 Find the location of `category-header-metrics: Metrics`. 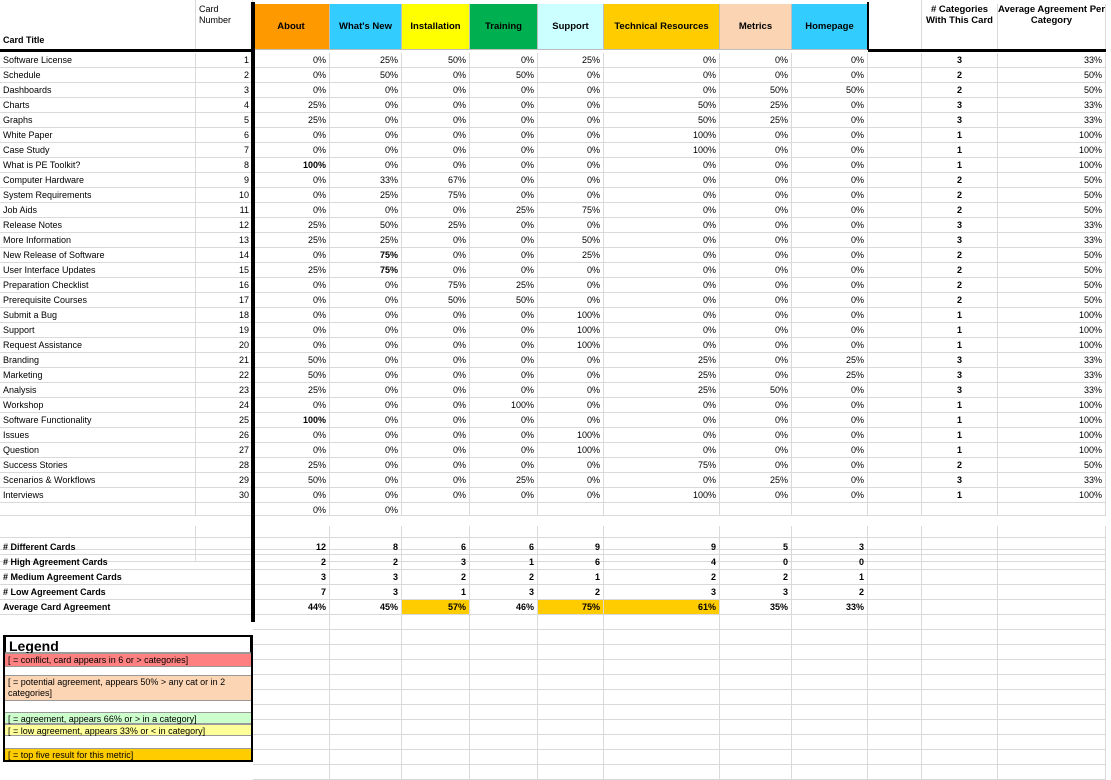

category-header-metrics: Metrics is located at coordinates (756, 27).